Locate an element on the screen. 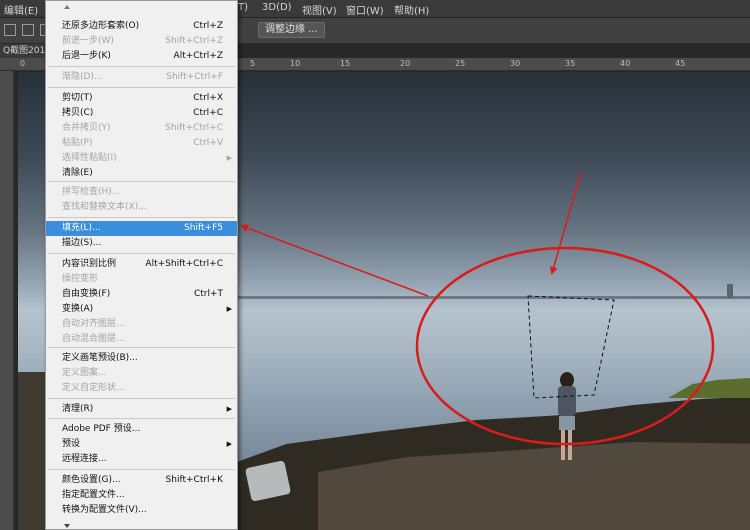 The image size is (750, 530). edit-menu-item: 拷贝(C) Ctrl+C is located at coordinates (141, 113).